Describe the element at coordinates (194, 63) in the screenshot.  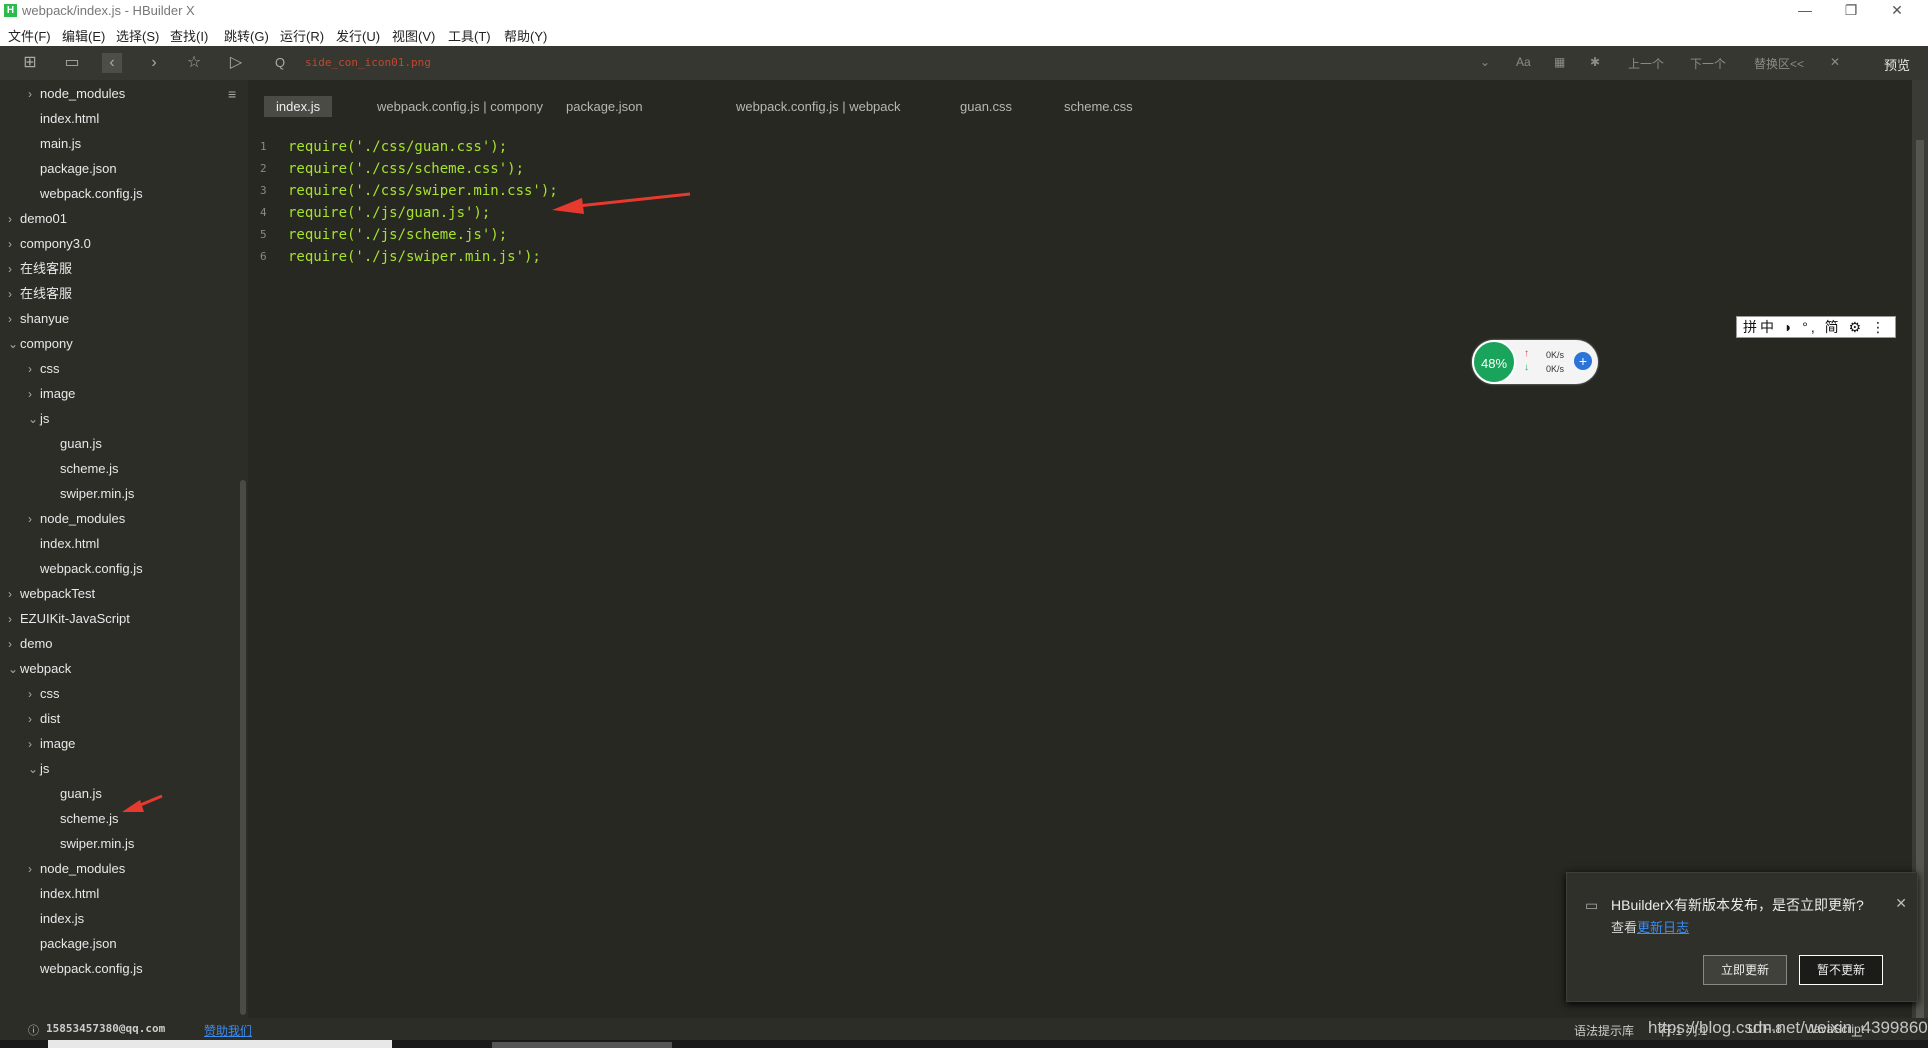
I see `star-icon: ☆` at that location.